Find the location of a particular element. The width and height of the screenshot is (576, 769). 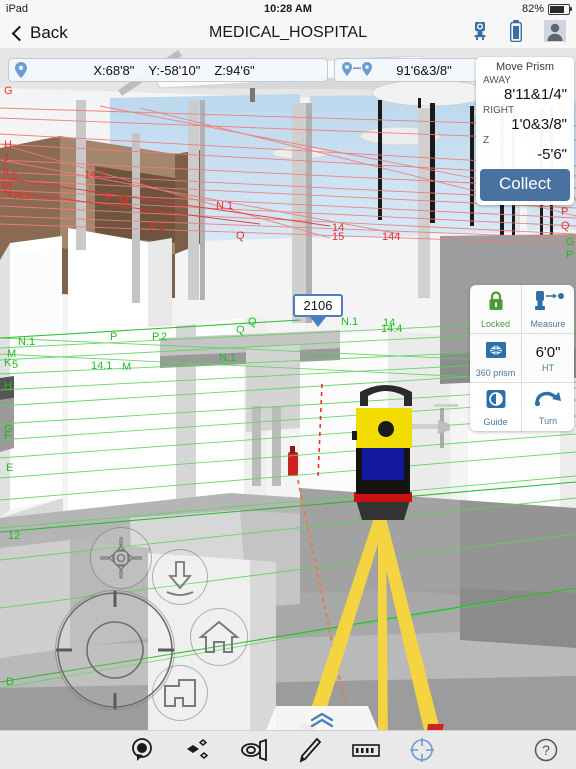

scene-label-green-11: P is located at coordinates (114, 337).